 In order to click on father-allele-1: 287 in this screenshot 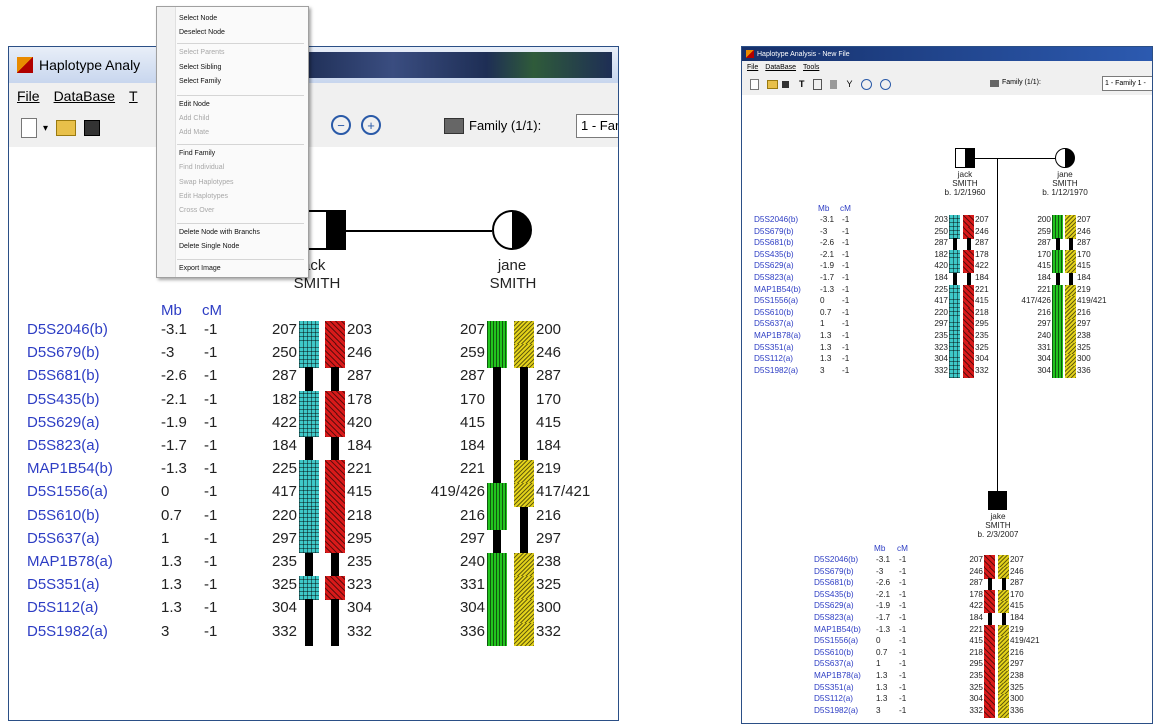, I will do `click(941, 243)`.